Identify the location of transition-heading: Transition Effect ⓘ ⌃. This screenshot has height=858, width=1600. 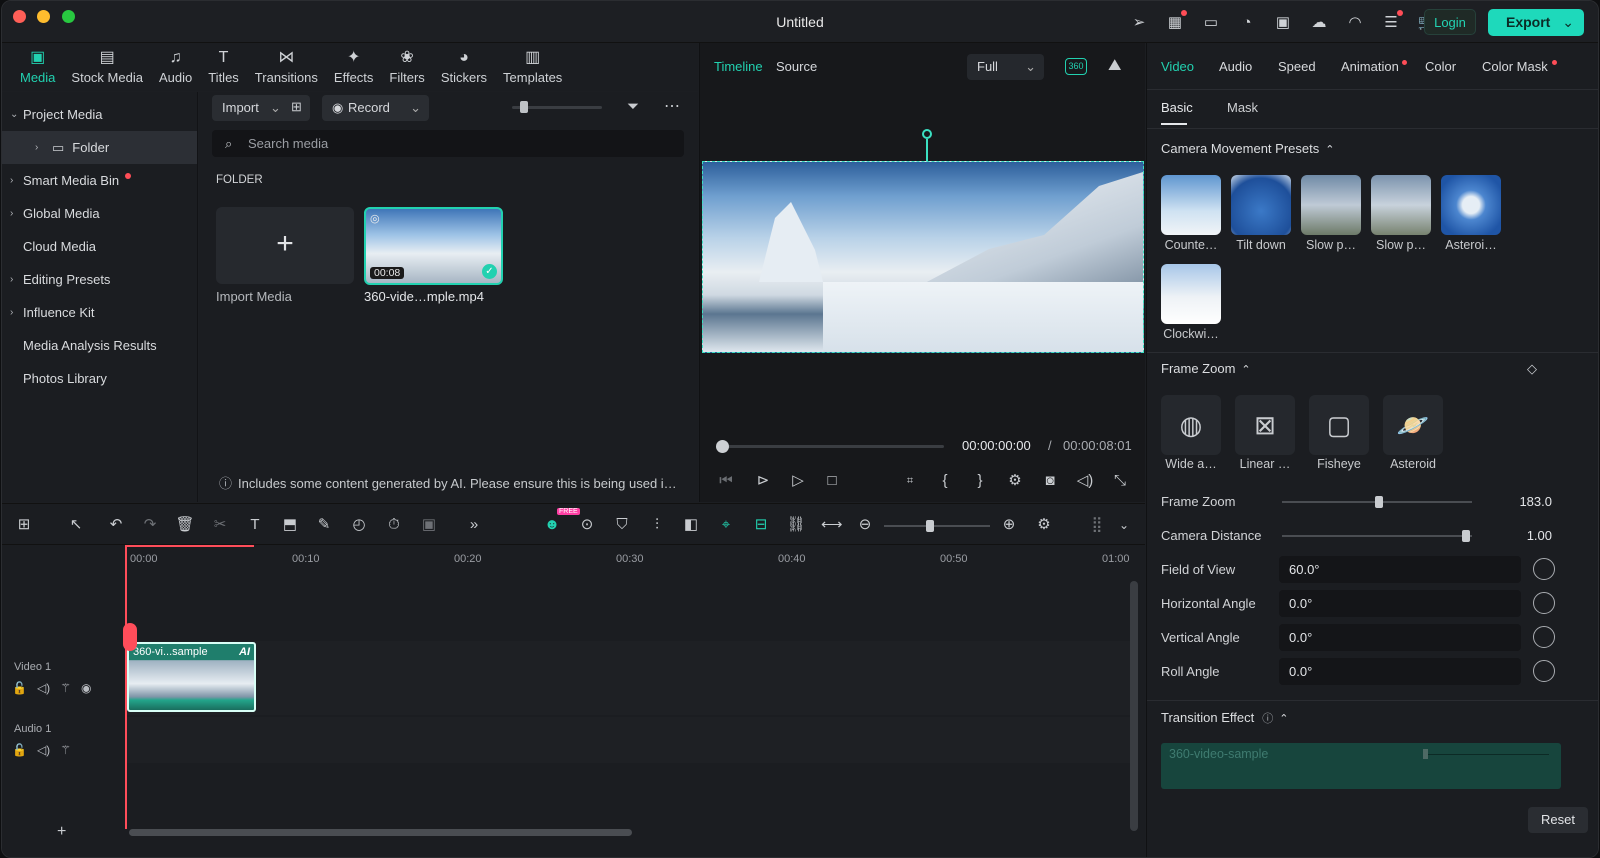
(1224, 718).